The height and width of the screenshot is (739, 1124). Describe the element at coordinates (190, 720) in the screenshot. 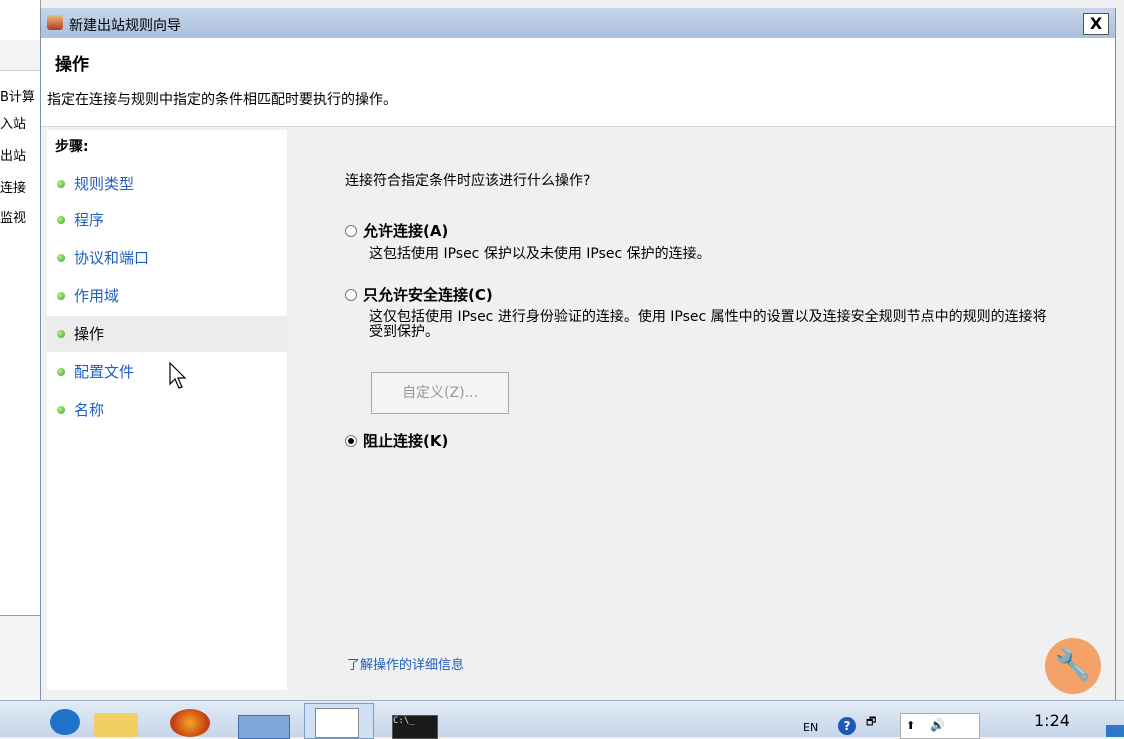

I see `firefox-icon` at that location.